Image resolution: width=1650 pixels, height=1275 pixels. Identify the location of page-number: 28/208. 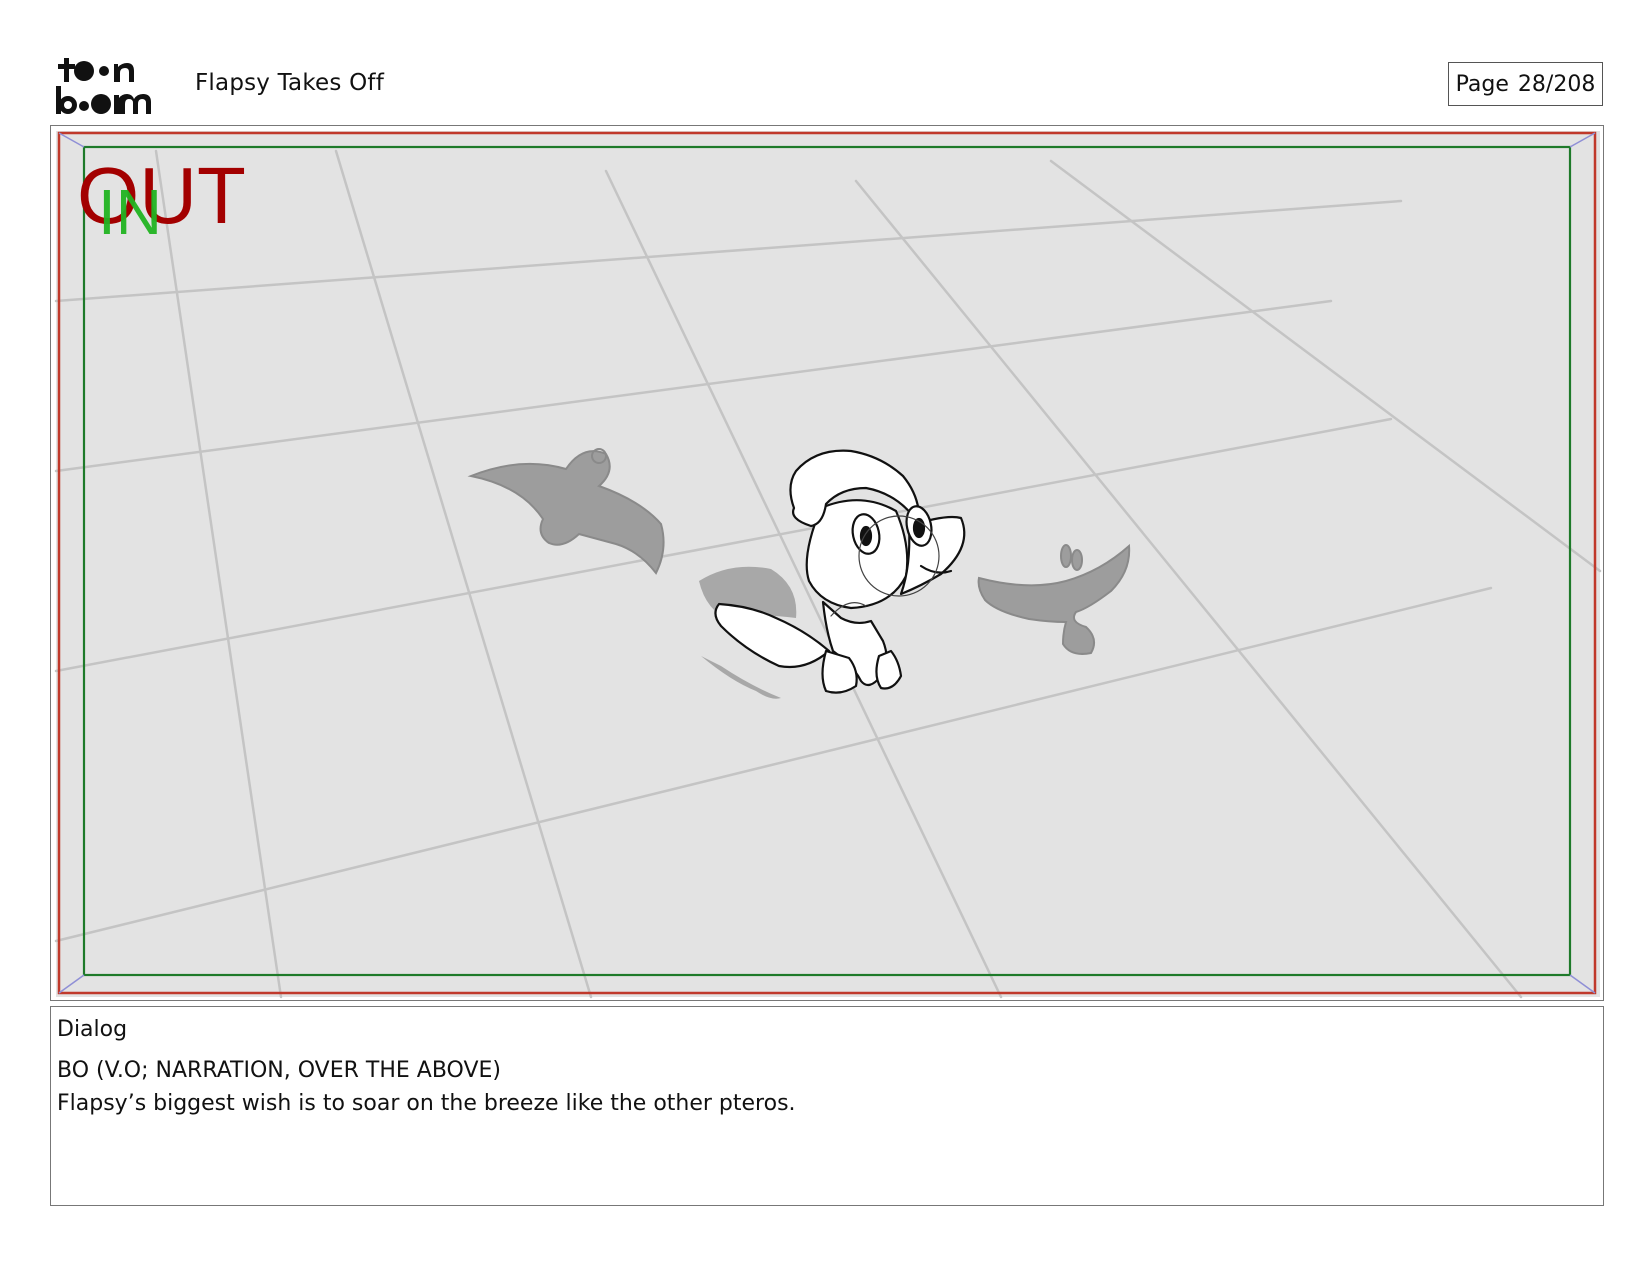
(1556, 84).